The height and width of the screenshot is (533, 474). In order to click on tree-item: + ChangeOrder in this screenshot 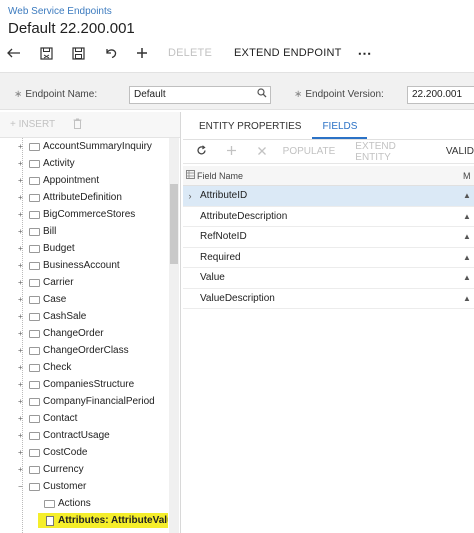, I will do `click(84, 333)`.